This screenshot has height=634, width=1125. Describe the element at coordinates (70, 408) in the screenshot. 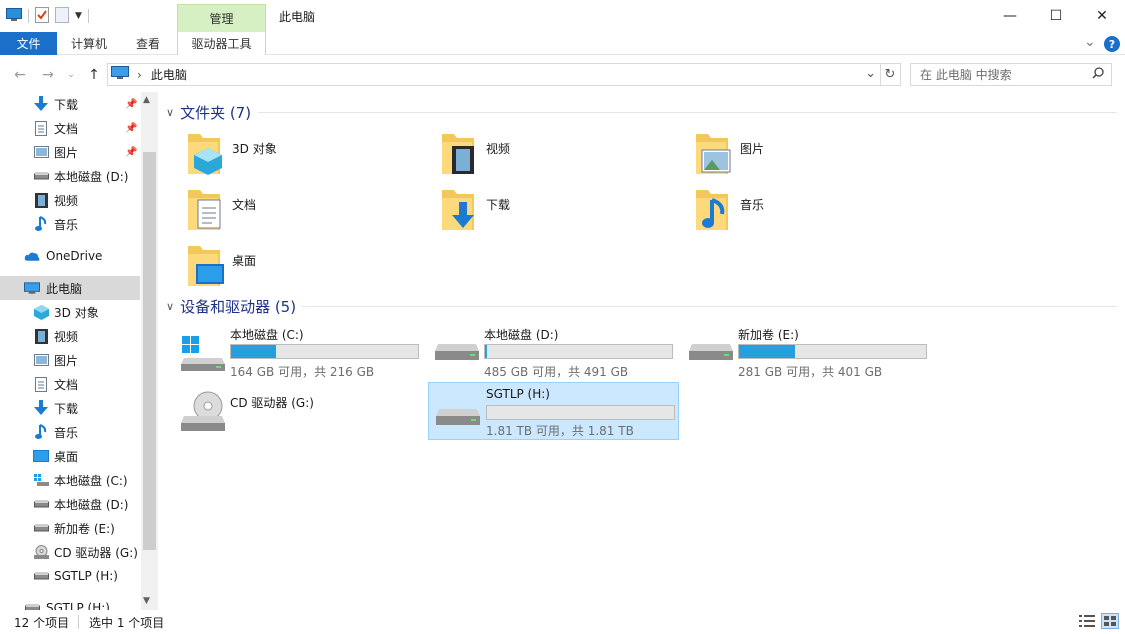

I see `sidebar-item-downloads: 下载` at that location.